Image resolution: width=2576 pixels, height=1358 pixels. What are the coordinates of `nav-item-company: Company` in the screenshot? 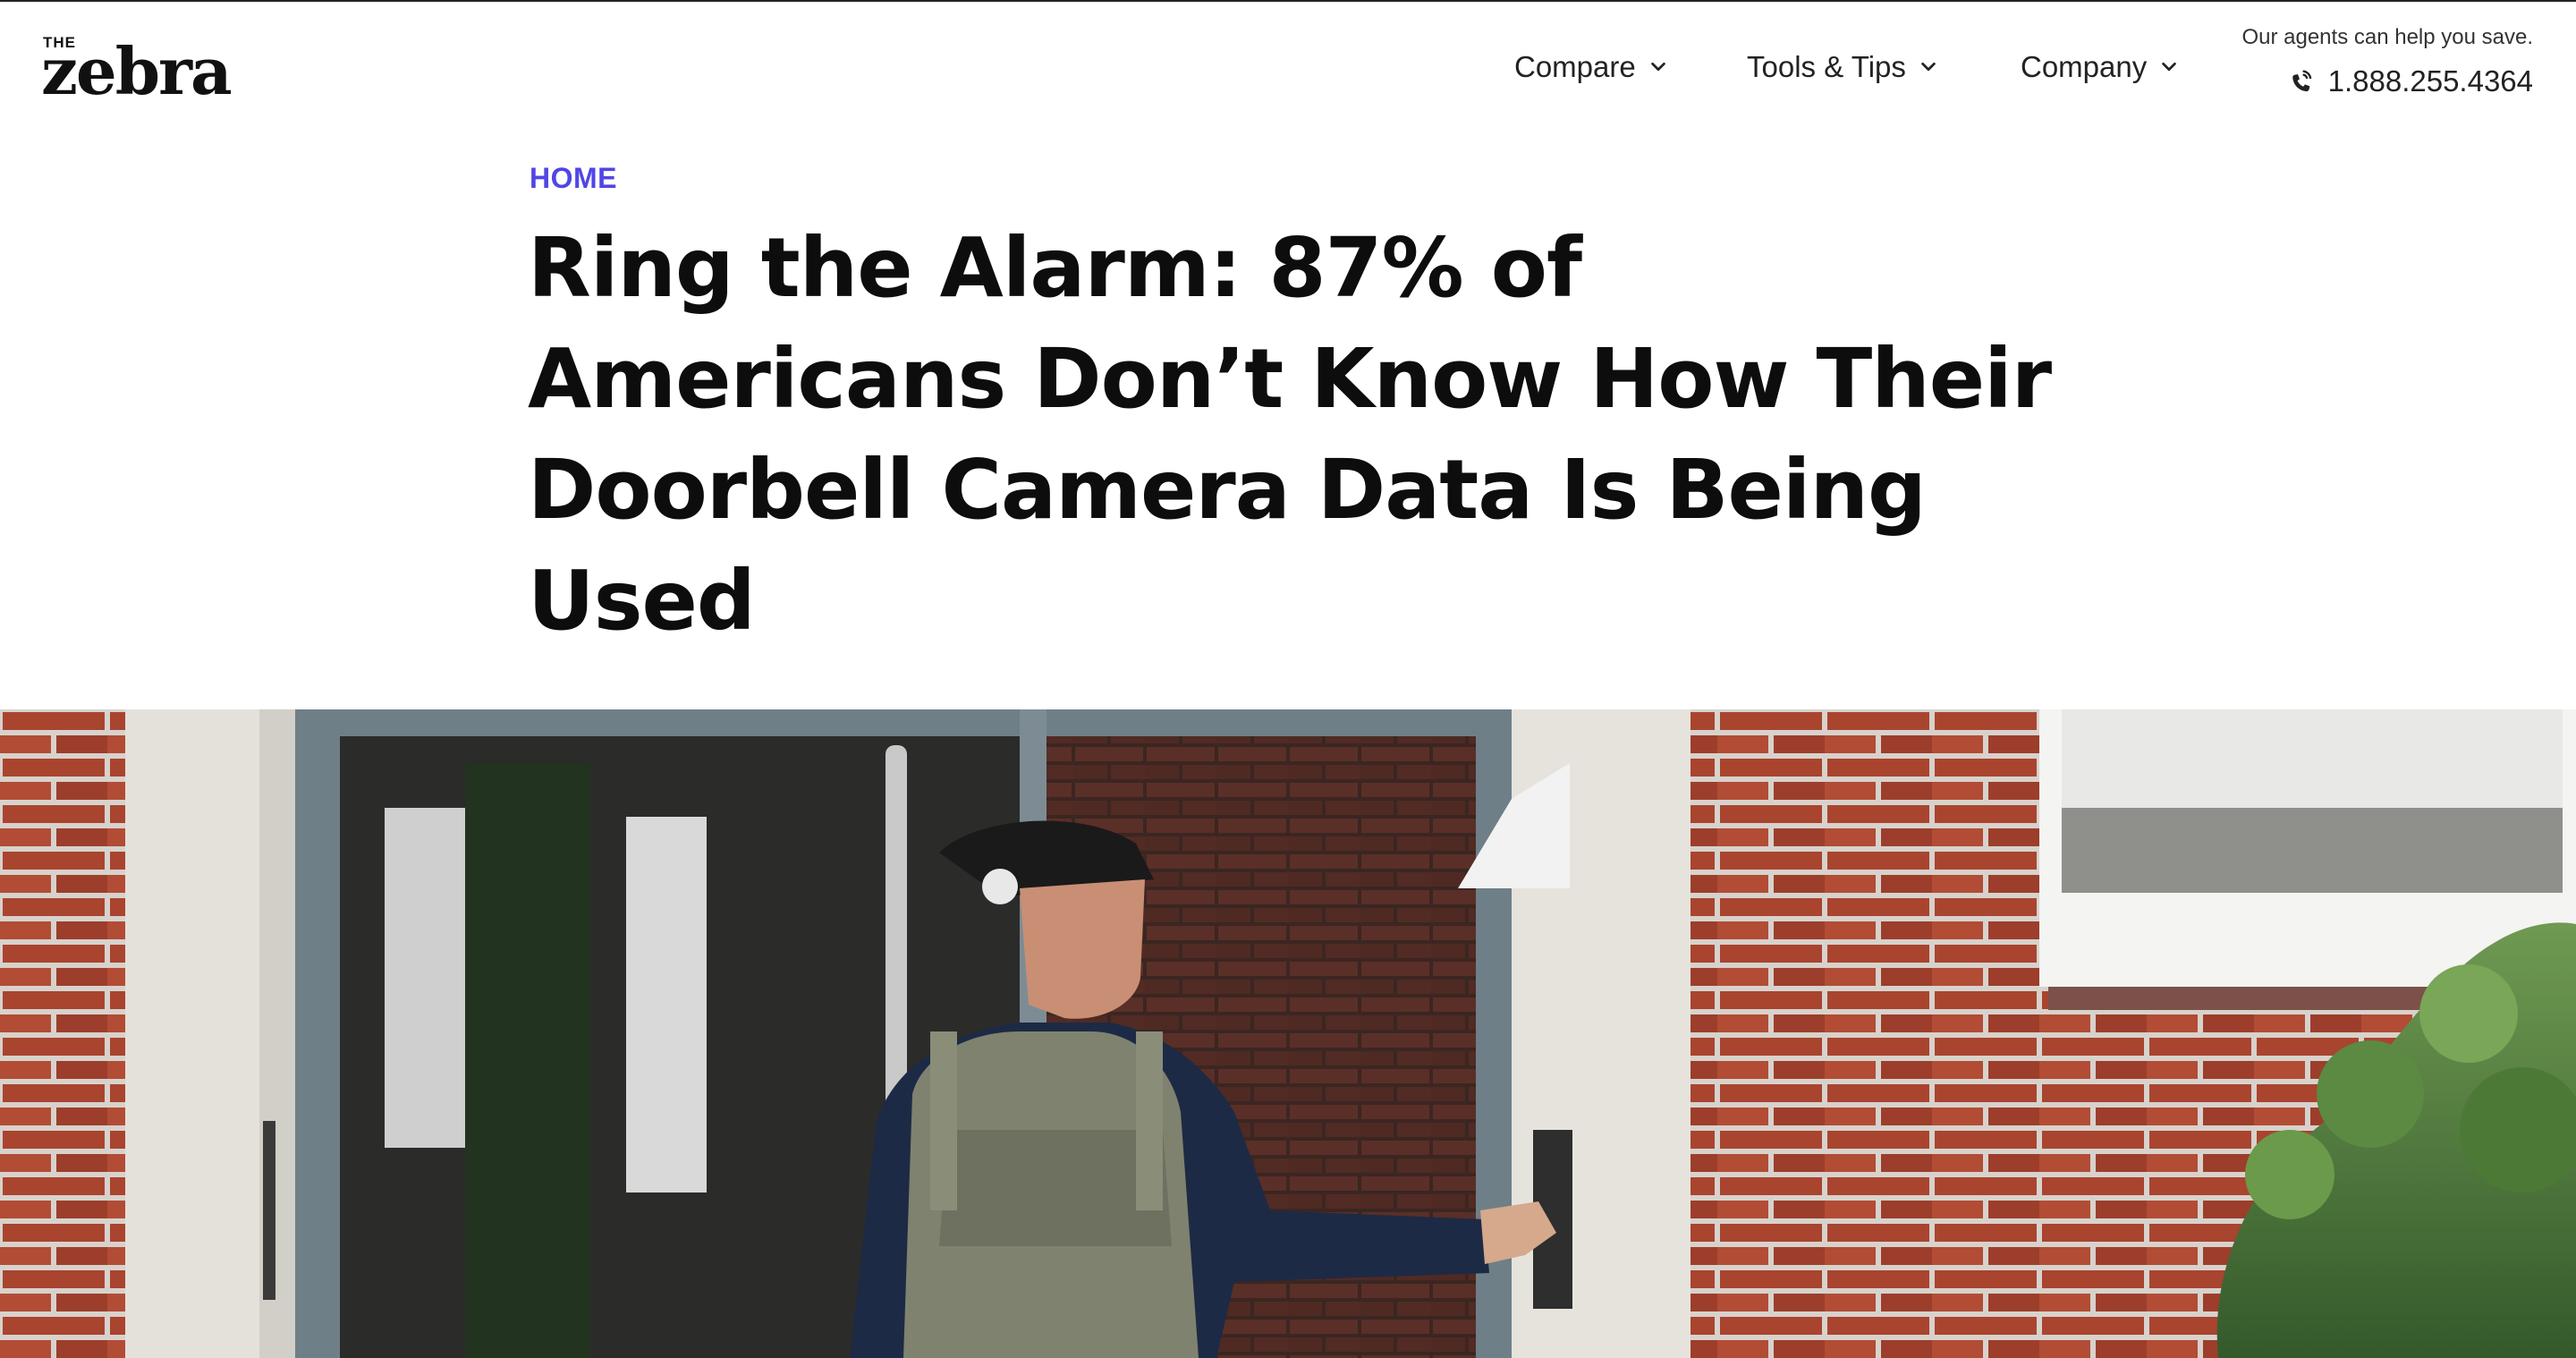 It's located at (2100, 67).